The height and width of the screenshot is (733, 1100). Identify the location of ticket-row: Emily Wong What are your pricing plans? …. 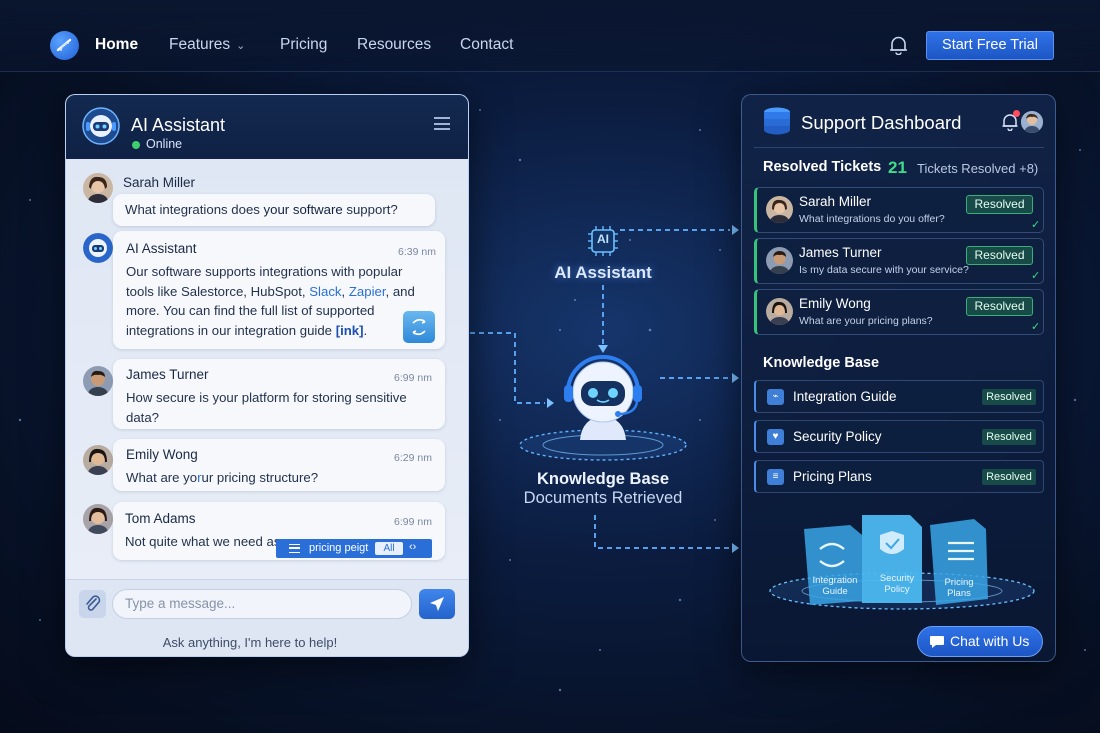
(899, 312).